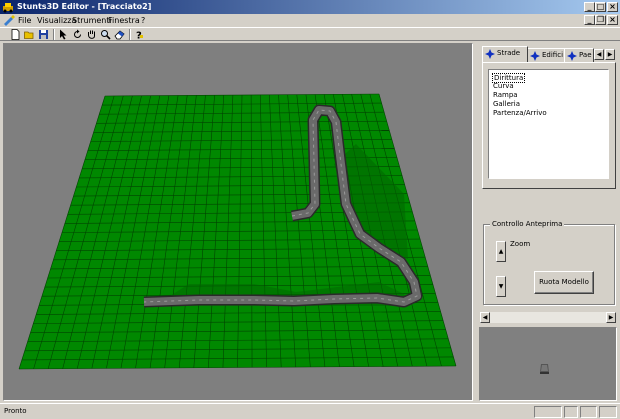 This screenshot has height=419, width=620. I want to click on maximize-button: □, so click(600, 7).